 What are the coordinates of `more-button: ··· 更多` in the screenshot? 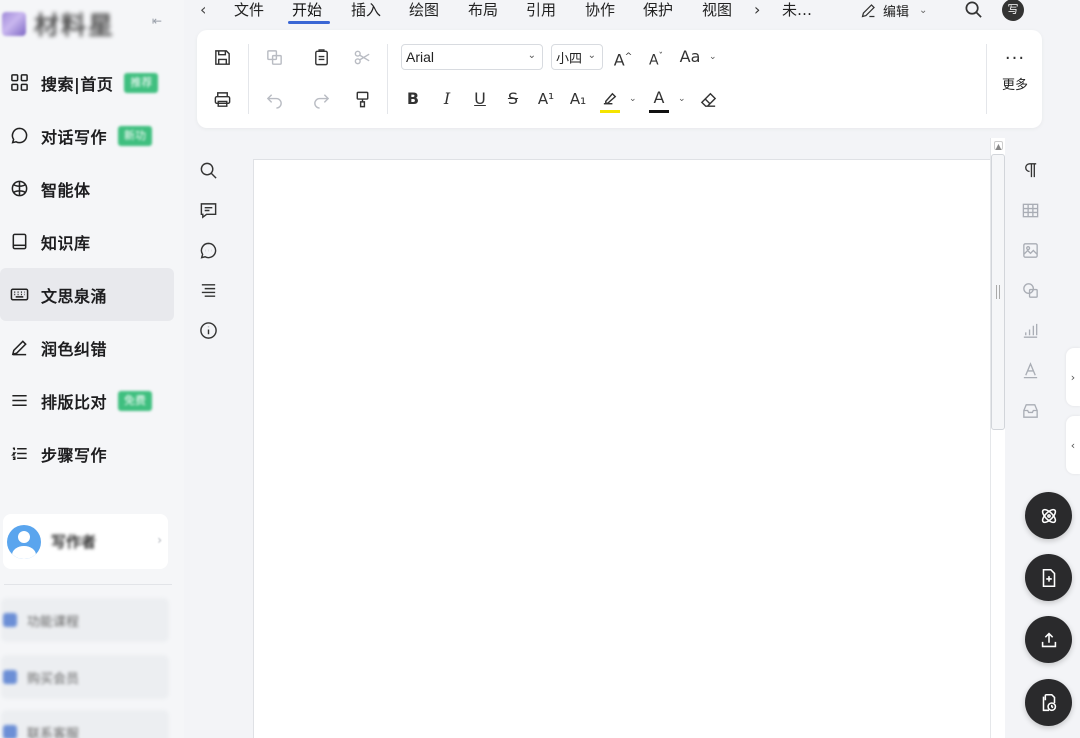 It's located at (1015, 71).